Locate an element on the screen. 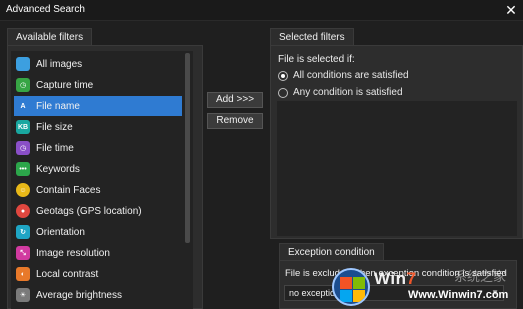  tab-available-filters: Available filters is located at coordinates (50, 37).